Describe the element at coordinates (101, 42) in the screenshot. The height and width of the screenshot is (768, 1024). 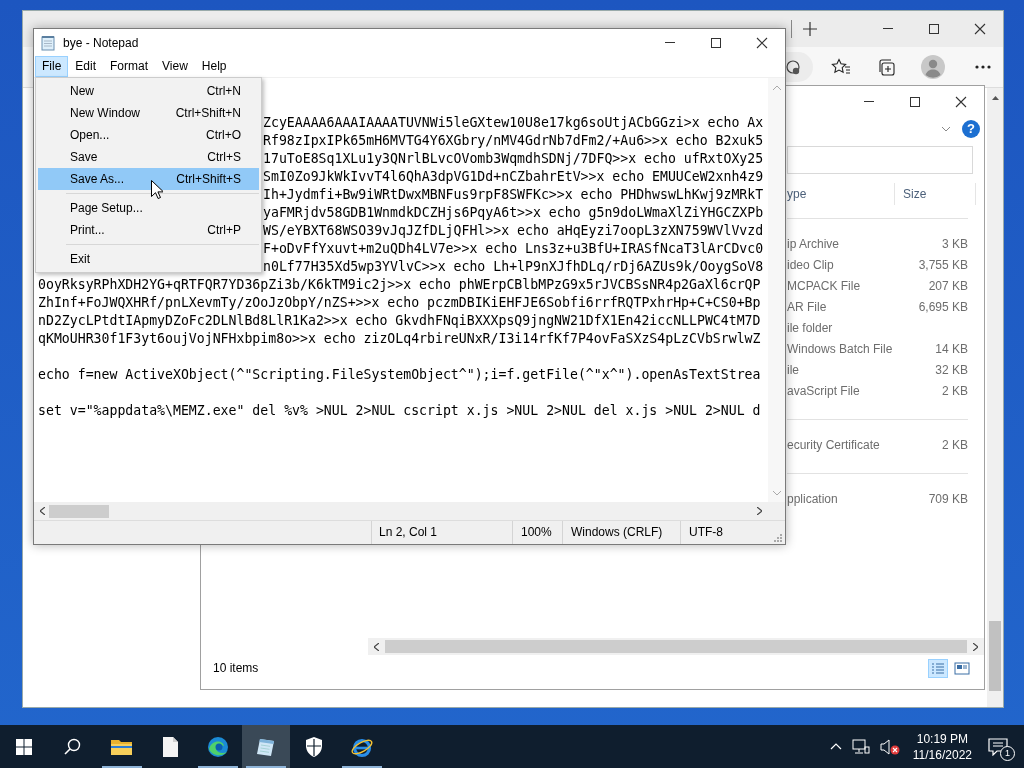
I see `window-title: bye - Notepad` at that location.